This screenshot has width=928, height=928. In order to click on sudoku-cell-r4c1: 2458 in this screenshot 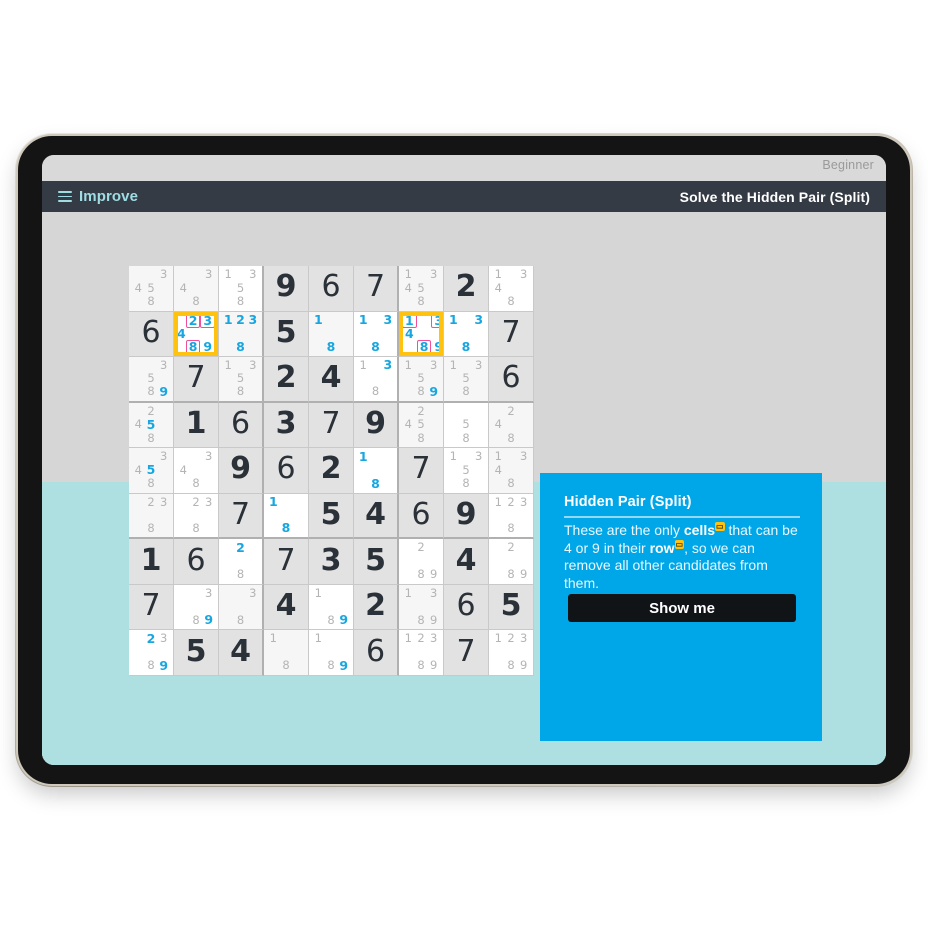, I will do `click(151, 425)`.